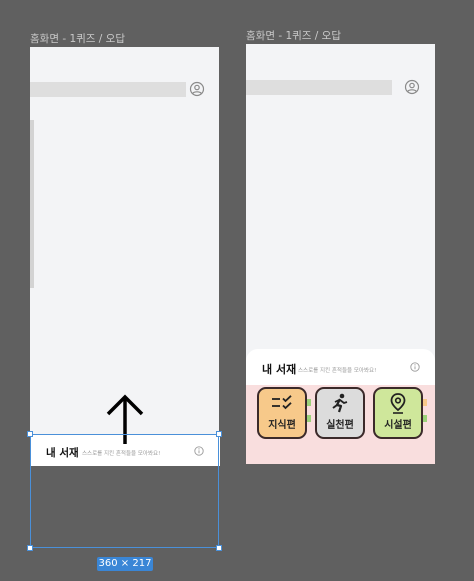  I want to click on left-scroll-strip, so click(32, 204).